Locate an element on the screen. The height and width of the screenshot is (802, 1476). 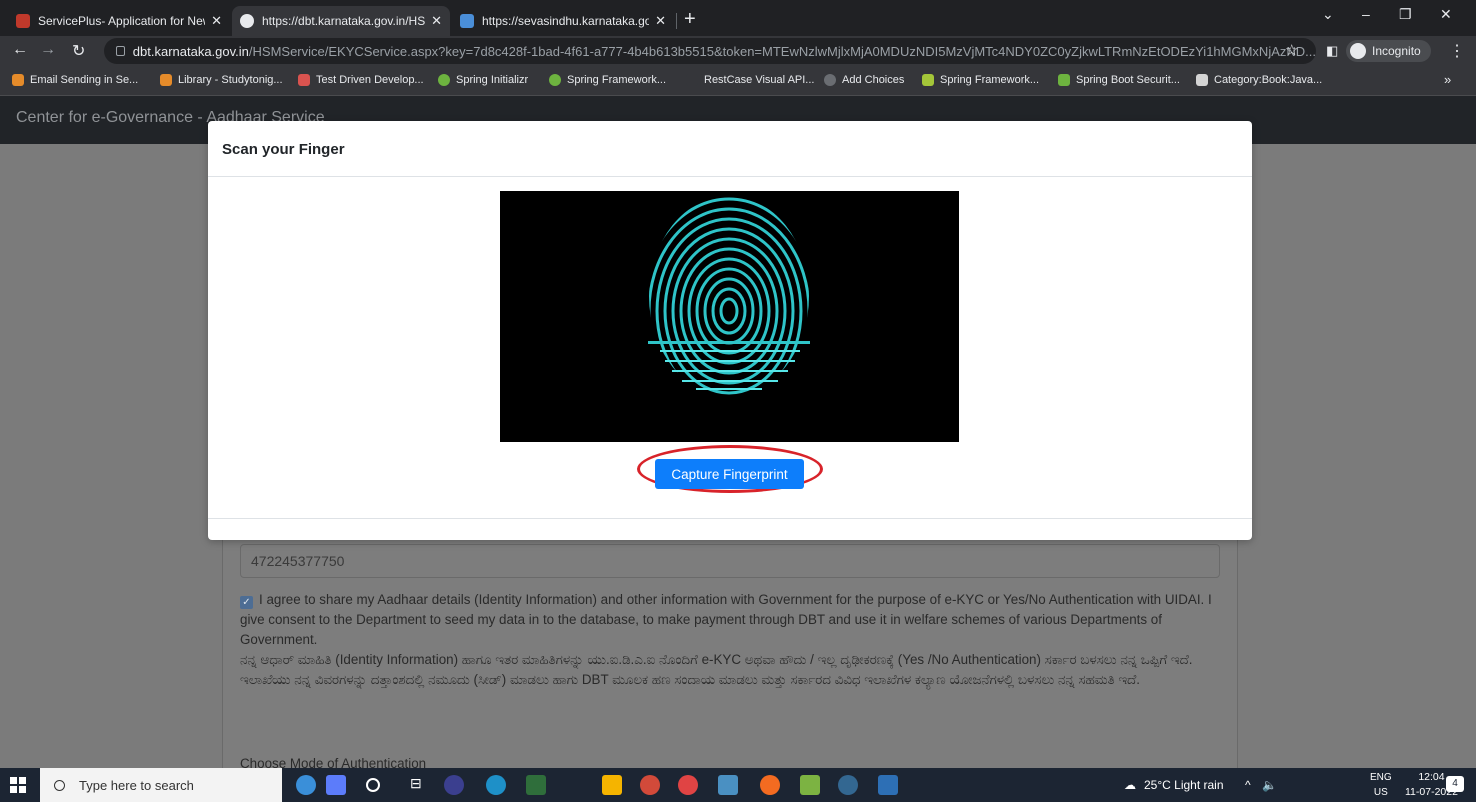
lock-icon is located at coordinates (120, 51).